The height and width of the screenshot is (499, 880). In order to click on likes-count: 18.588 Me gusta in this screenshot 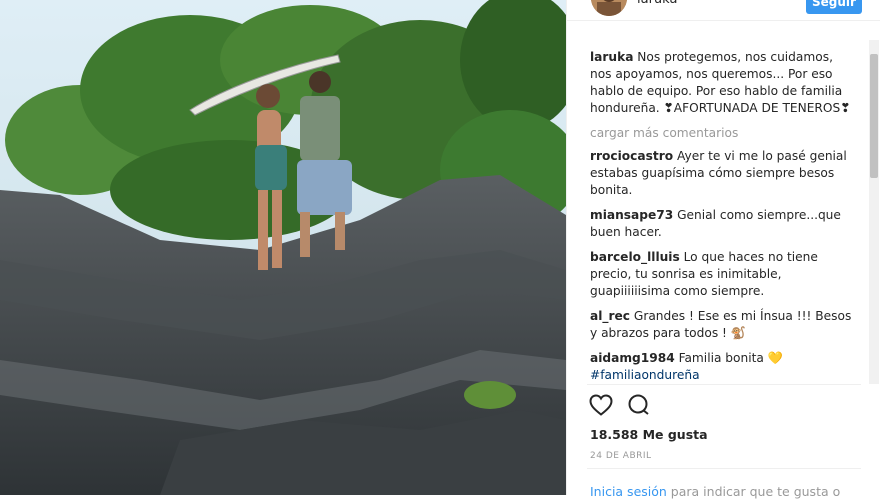, I will do `click(649, 434)`.